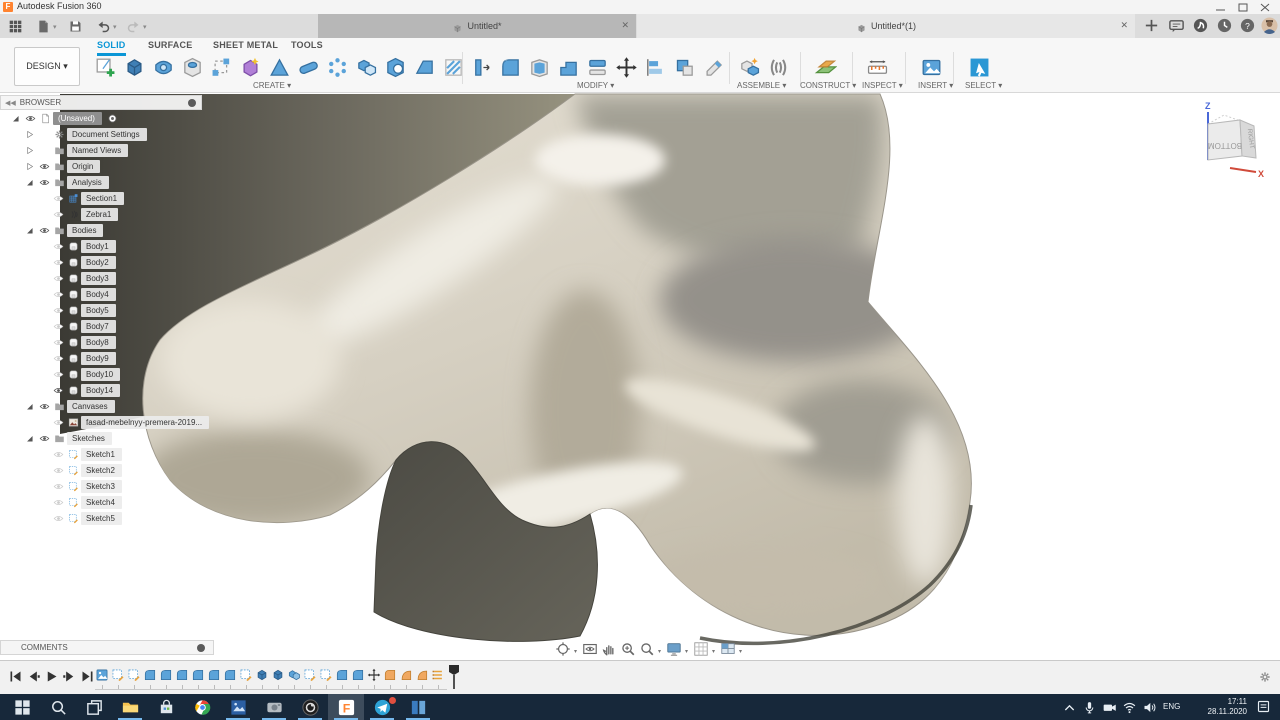 This screenshot has width=1280, height=720. I want to click on shell-tool, so click(539, 67).